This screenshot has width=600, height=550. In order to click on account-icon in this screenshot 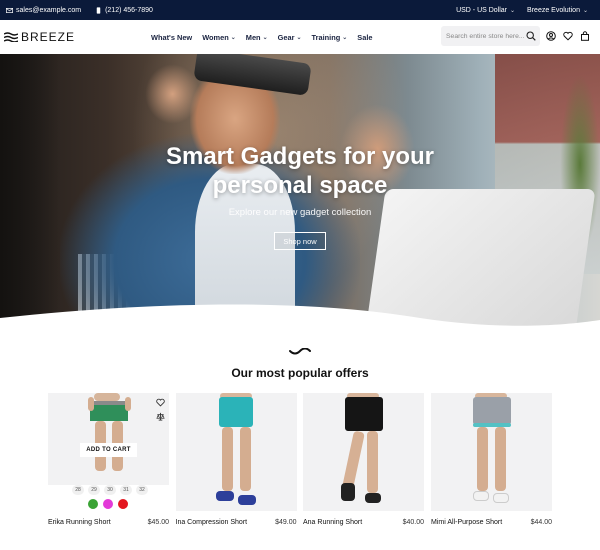, I will do `click(551, 36)`.